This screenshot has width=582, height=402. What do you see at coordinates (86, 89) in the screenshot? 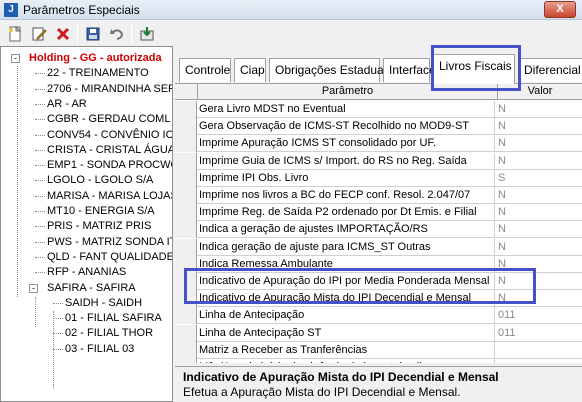
I see `tree-item: 2706 - MIRANDINHA SERV` at bounding box center [86, 89].